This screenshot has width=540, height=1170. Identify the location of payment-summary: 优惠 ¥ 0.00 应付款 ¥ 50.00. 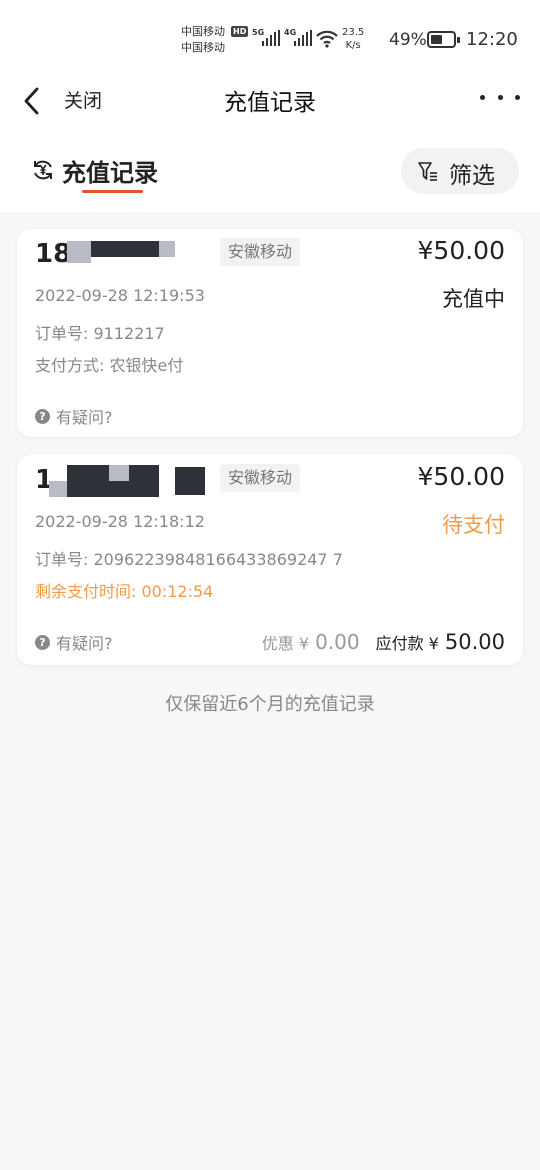
(383, 642).